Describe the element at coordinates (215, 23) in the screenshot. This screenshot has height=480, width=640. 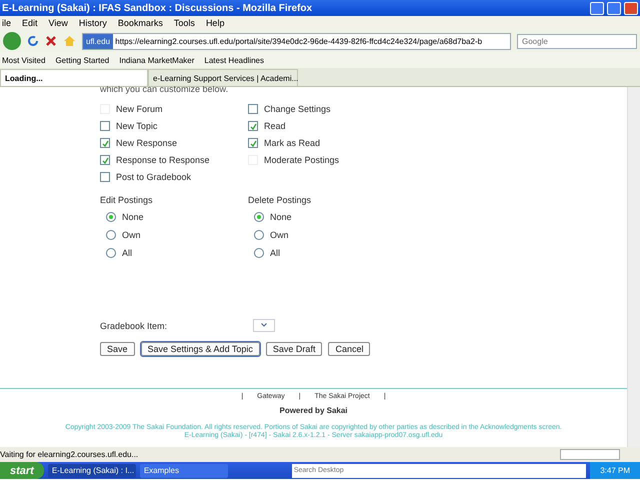
I see `menu-item: Help` at that location.